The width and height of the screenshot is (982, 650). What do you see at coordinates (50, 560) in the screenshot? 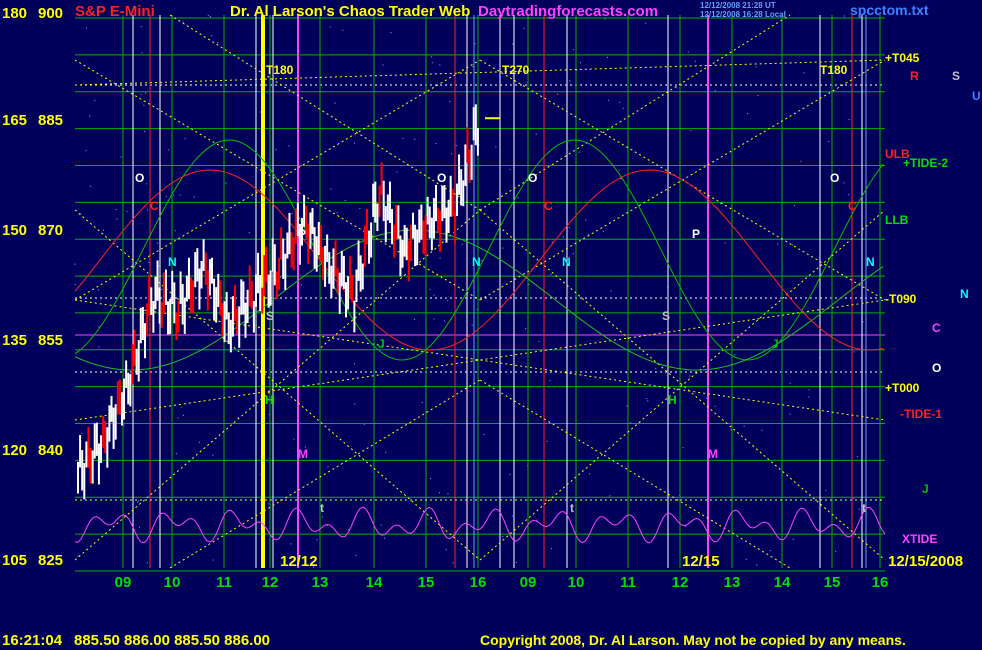
I see `y-right-tick-label: 825` at bounding box center [50, 560].